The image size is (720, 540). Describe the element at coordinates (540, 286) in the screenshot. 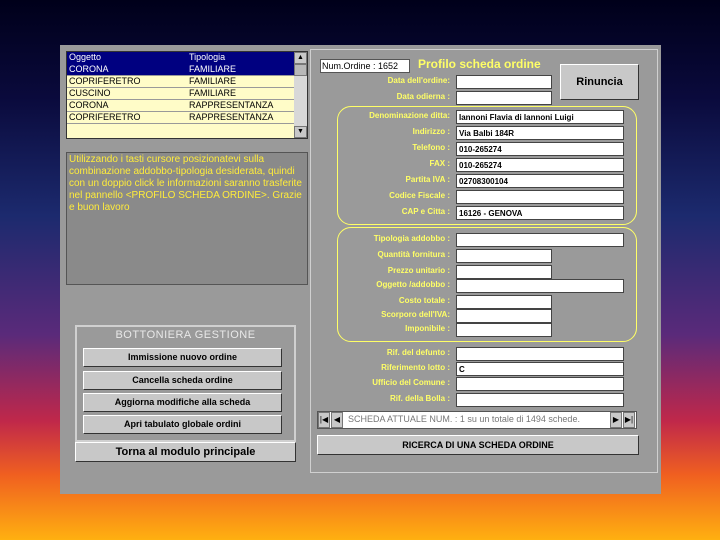

I see `oggetto-addobbo-field` at that location.